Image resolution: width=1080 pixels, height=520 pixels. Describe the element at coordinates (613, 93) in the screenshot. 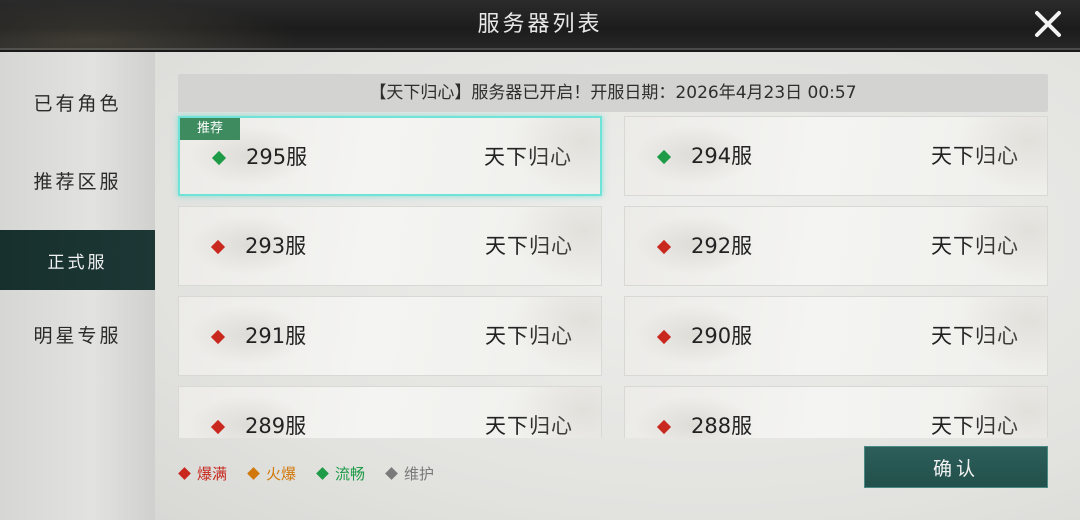

I see `announcement-banner: 【天下归心】服务器已开启！开服日期：2026年4月23日 00:57` at that location.